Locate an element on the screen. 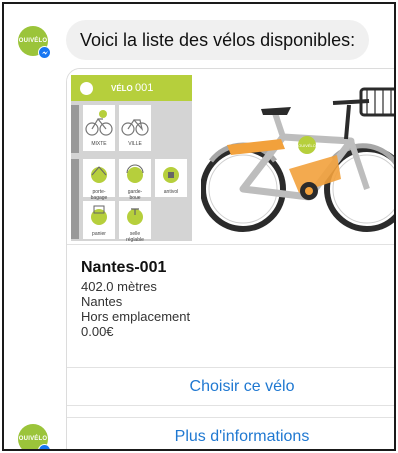  bike-status: Hors emplacement is located at coordinates (136, 316).